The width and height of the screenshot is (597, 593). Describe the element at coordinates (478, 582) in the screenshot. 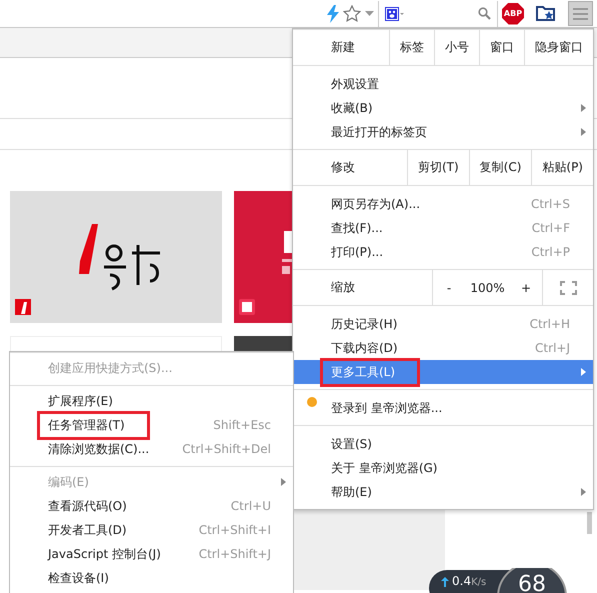

I see `speed-unit: K/s` at that location.